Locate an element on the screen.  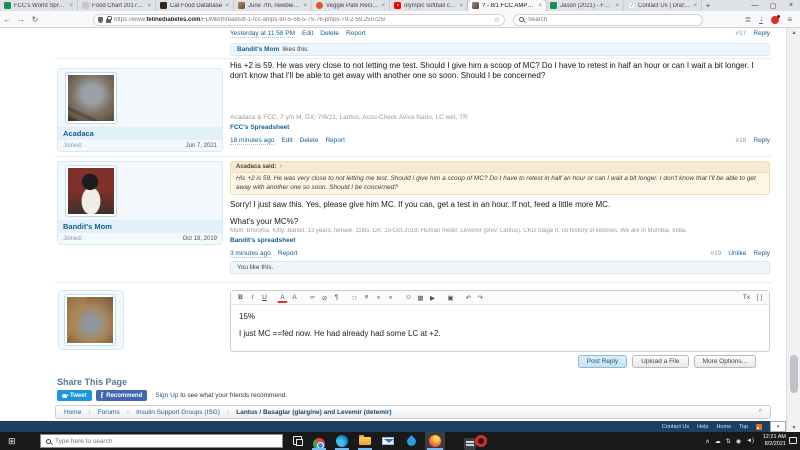
onedrive-icon: ☁ is located at coordinates (718, 441).